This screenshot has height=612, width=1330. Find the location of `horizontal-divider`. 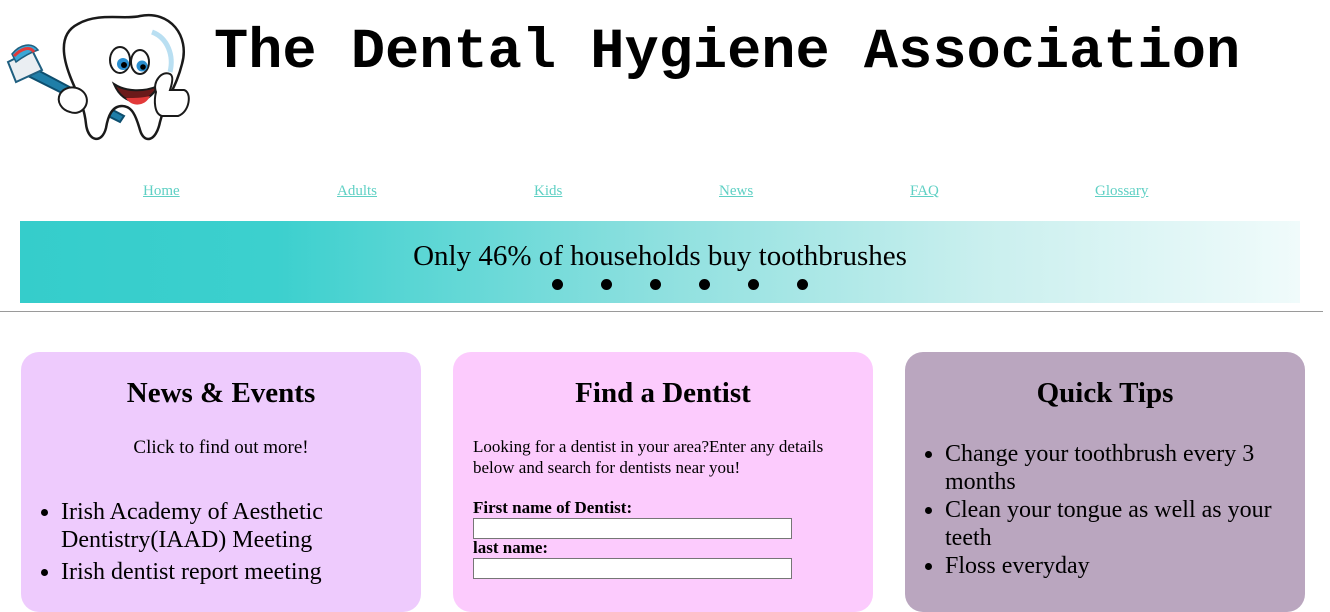

horizontal-divider is located at coordinates (661, 311).